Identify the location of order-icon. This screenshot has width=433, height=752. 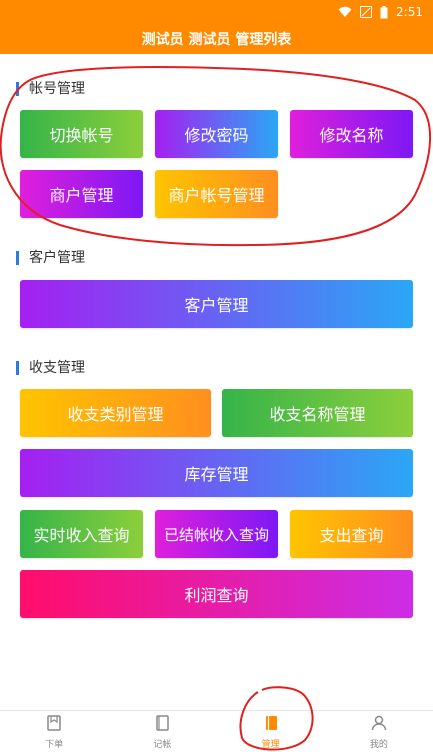
(54, 724).